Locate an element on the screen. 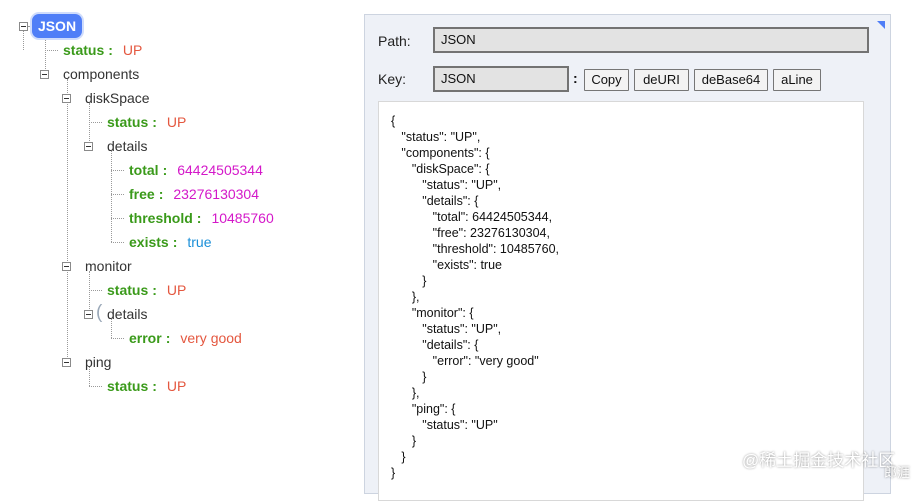 The height and width of the screenshot is (501, 920). tree-node-monitor: monitor is located at coordinates (108, 266).